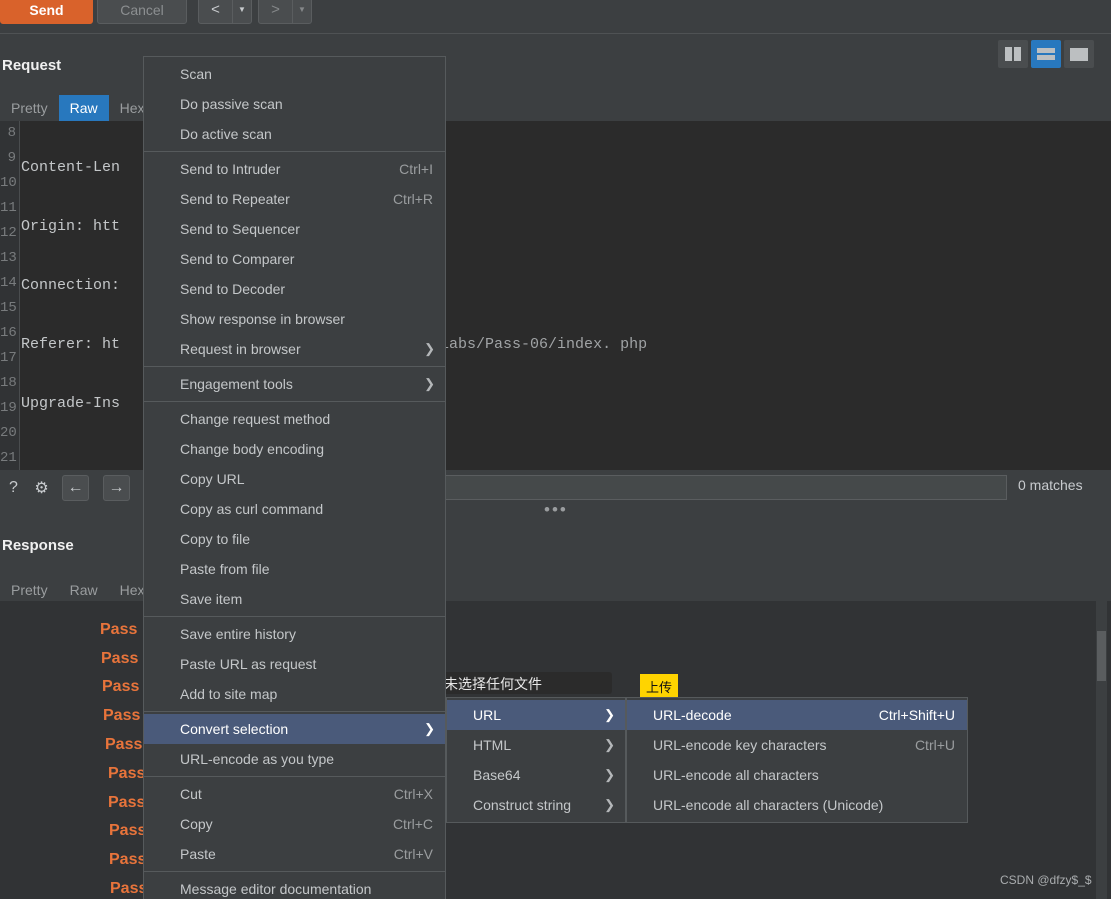  Describe the element at coordinates (294, 134) in the screenshot. I see `menu-item-do-active-scan: Do active scan` at that location.